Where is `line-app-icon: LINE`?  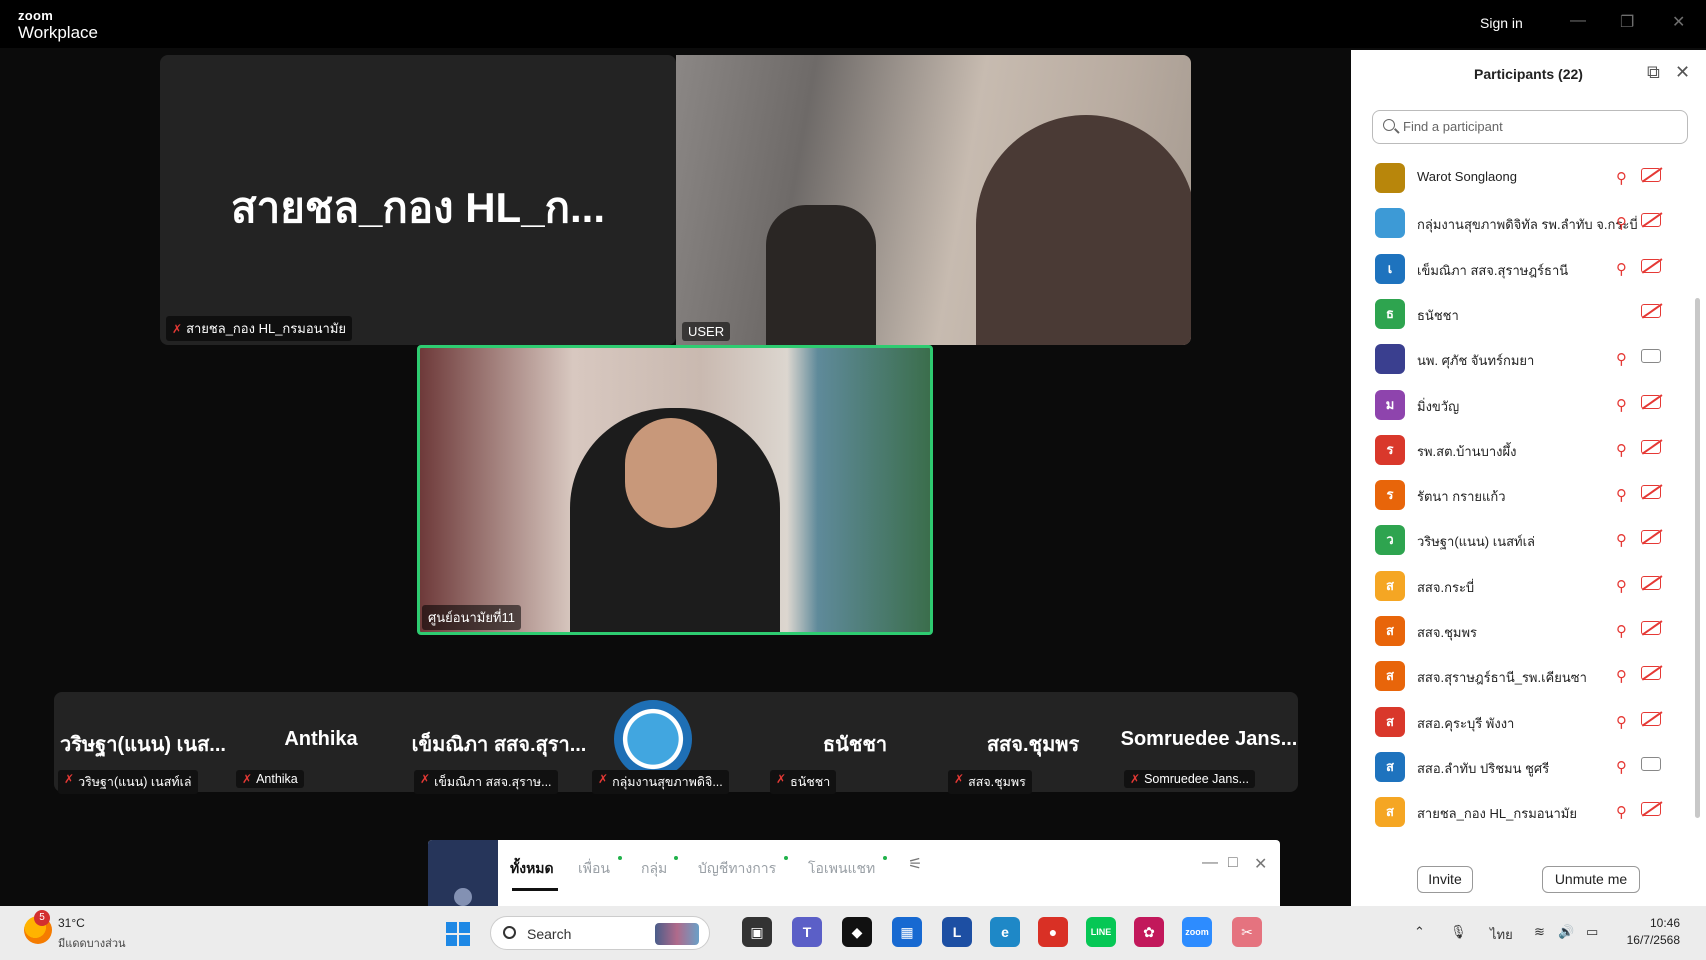
line-app-icon: LINE is located at coordinates (1101, 932).